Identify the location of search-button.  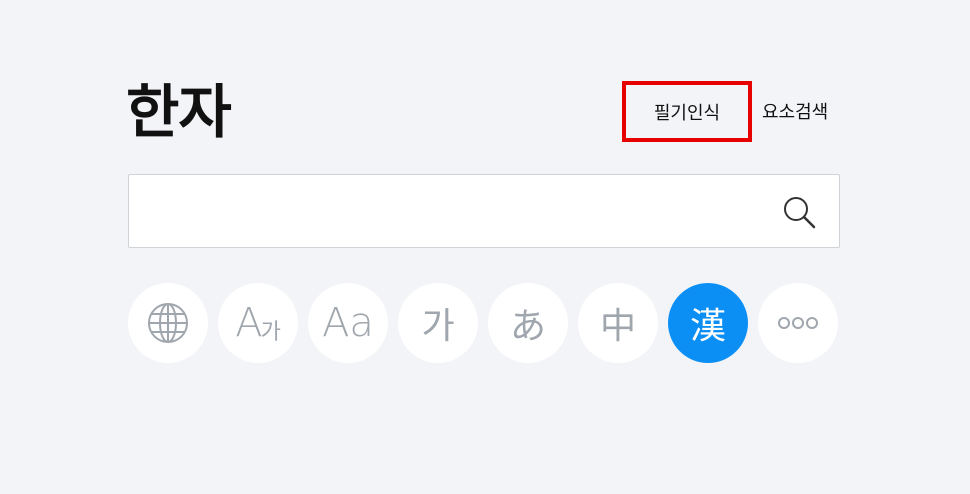
(799, 212).